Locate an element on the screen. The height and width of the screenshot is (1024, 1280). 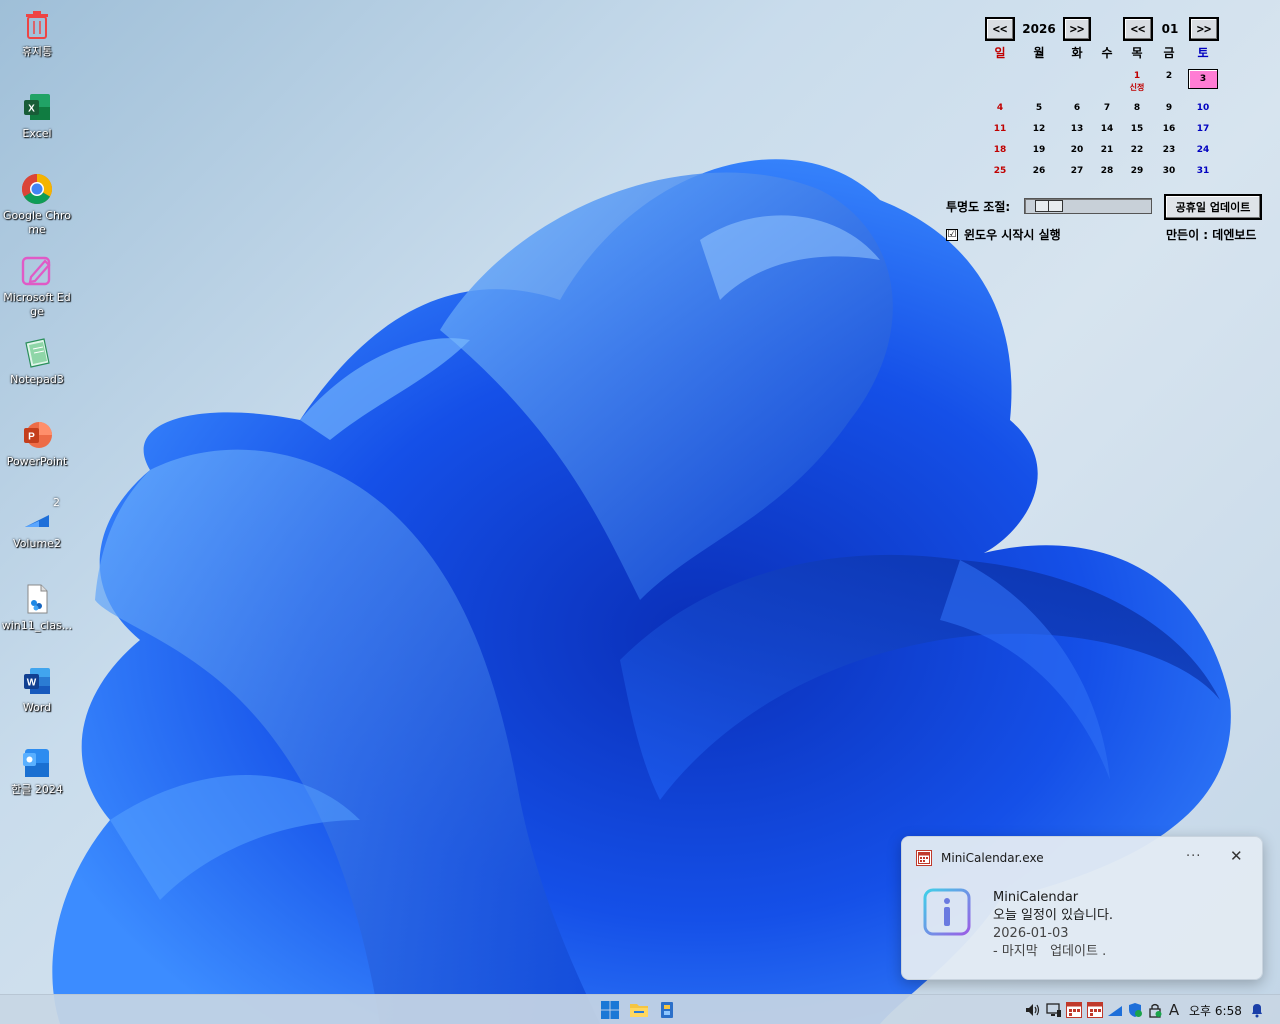
volume-badge: 2 is located at coordinates (56, 502).